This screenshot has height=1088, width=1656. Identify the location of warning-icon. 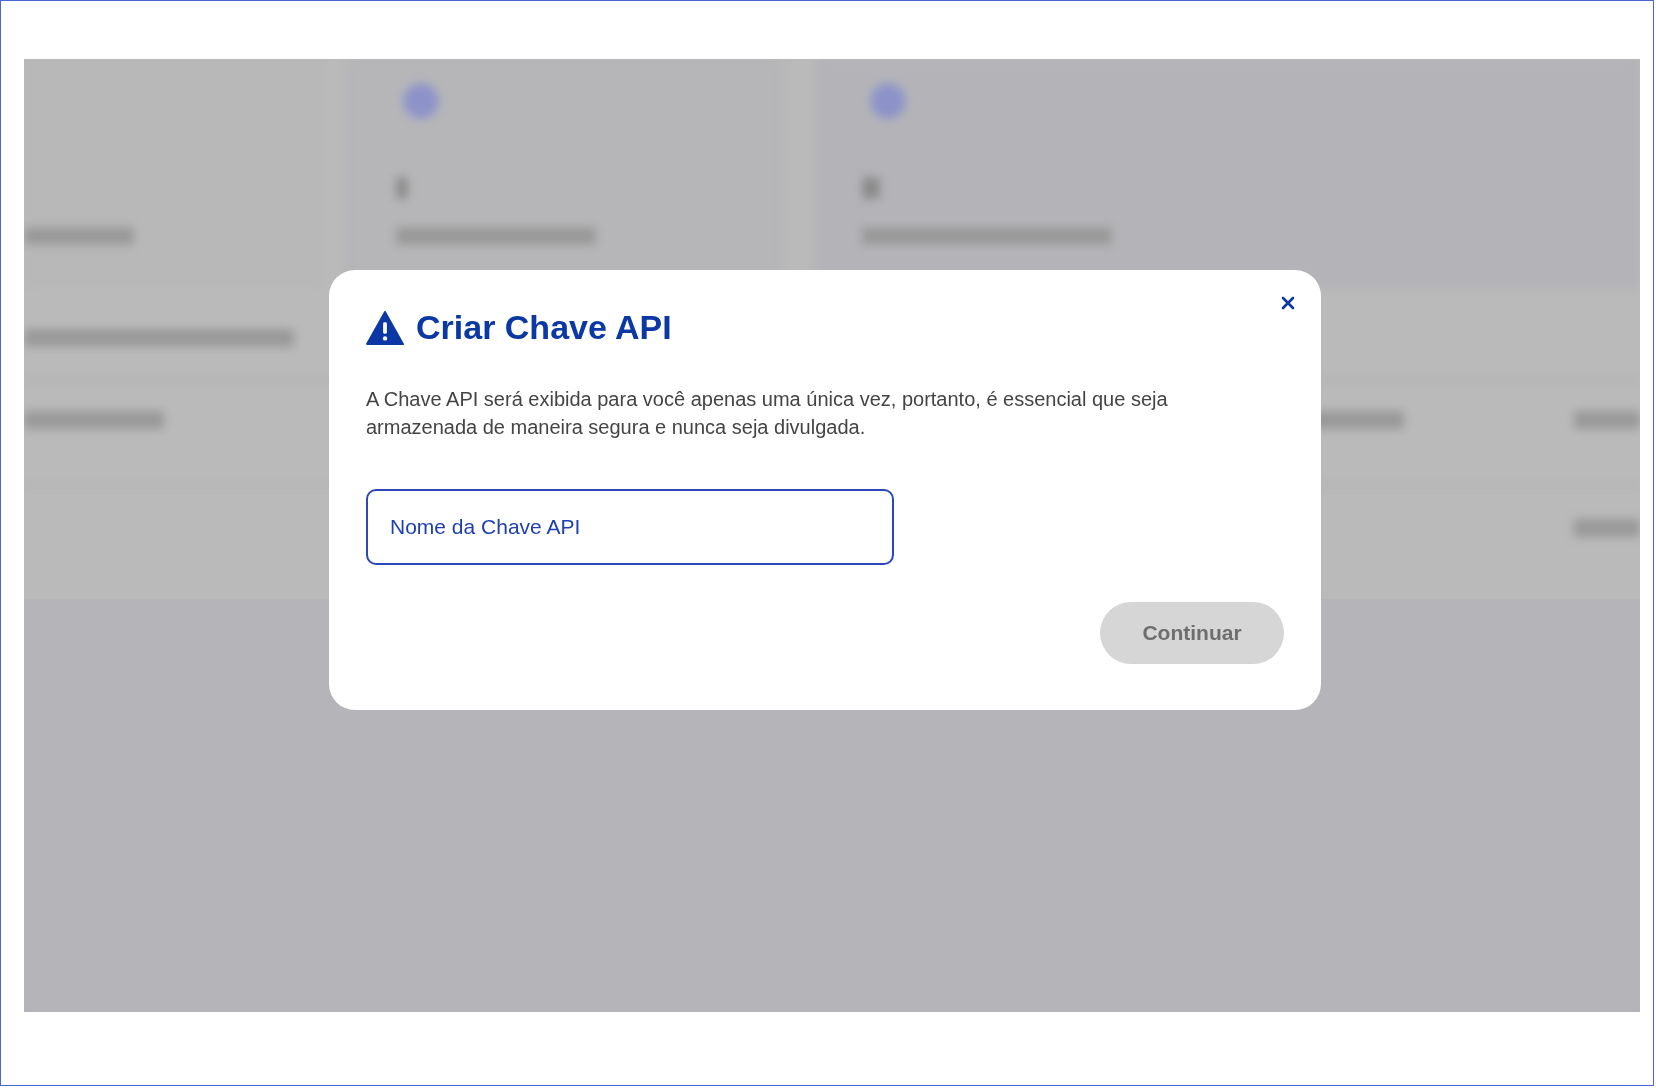
(385, 327).